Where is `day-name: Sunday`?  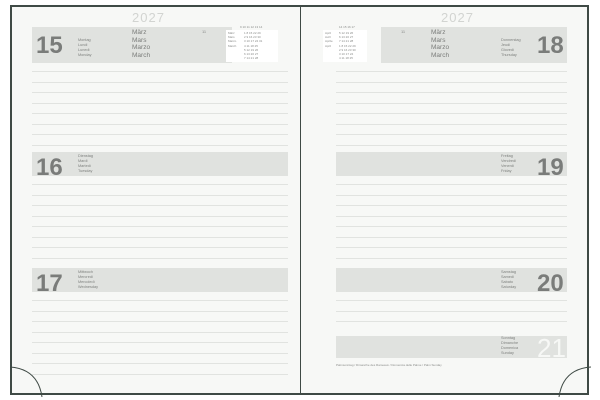 day-name: Sunday is located at coordinates (507, 353).